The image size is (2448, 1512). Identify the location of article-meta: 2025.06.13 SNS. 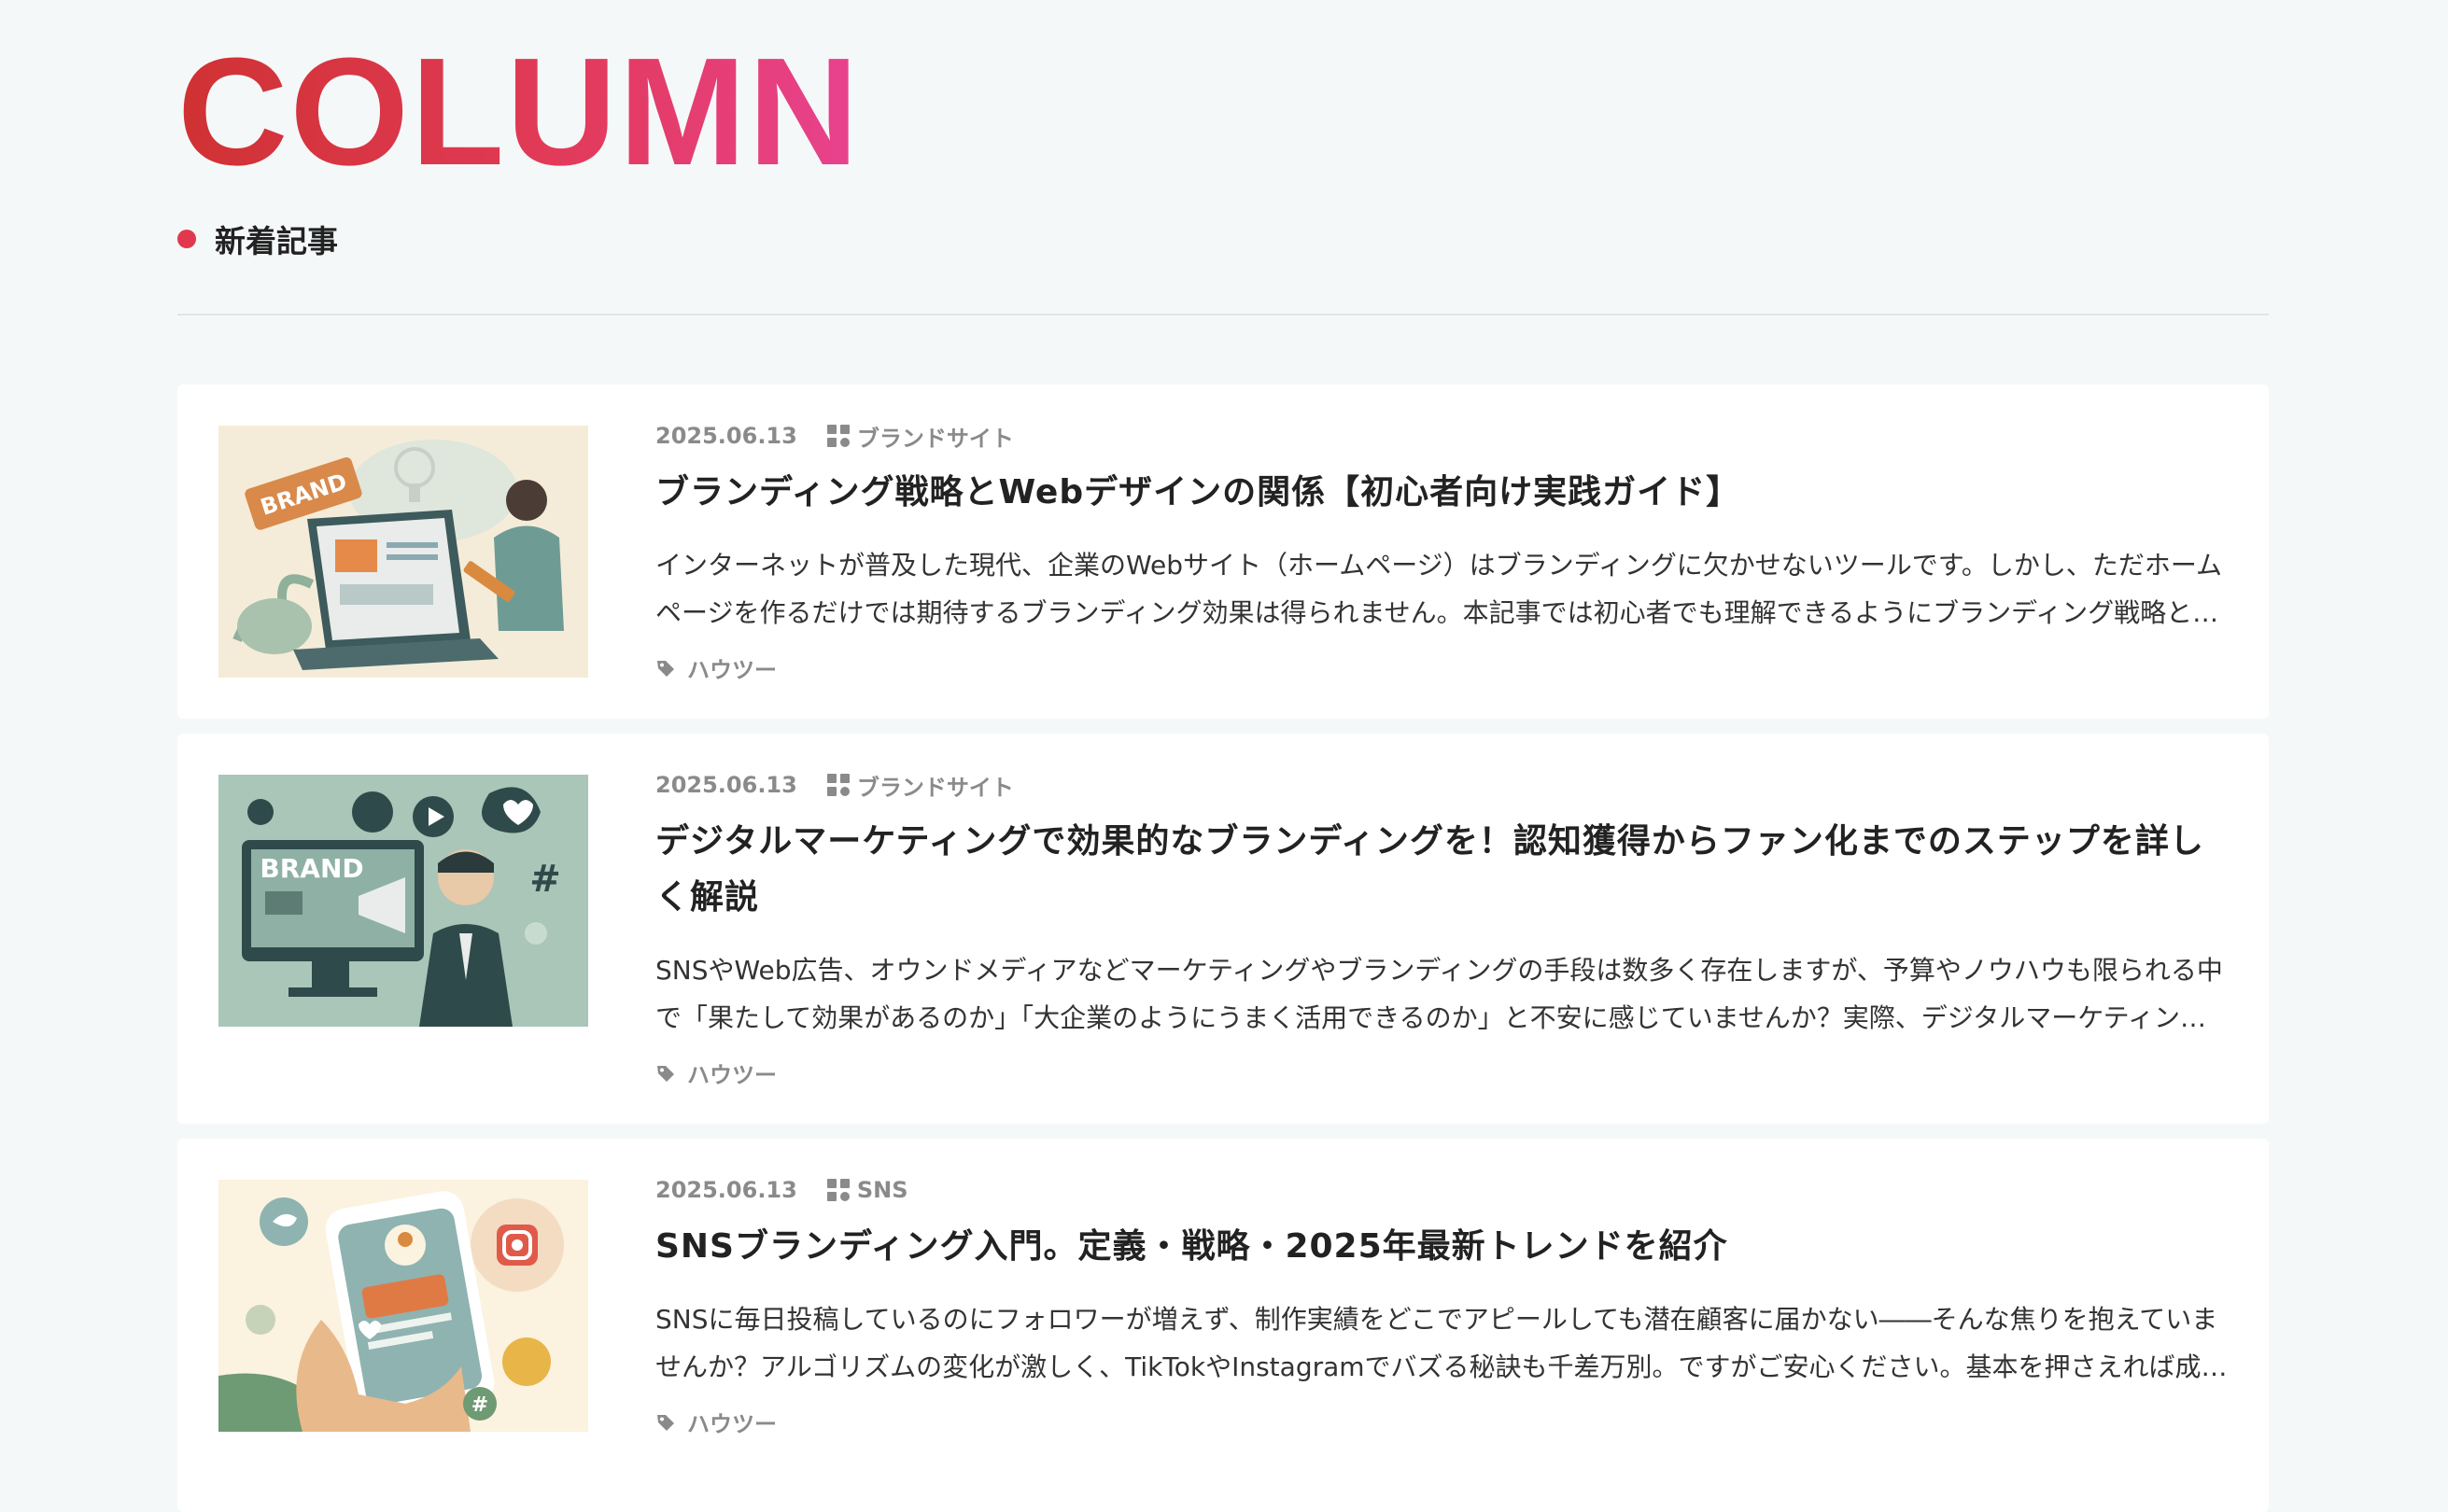
(1441, 1190).